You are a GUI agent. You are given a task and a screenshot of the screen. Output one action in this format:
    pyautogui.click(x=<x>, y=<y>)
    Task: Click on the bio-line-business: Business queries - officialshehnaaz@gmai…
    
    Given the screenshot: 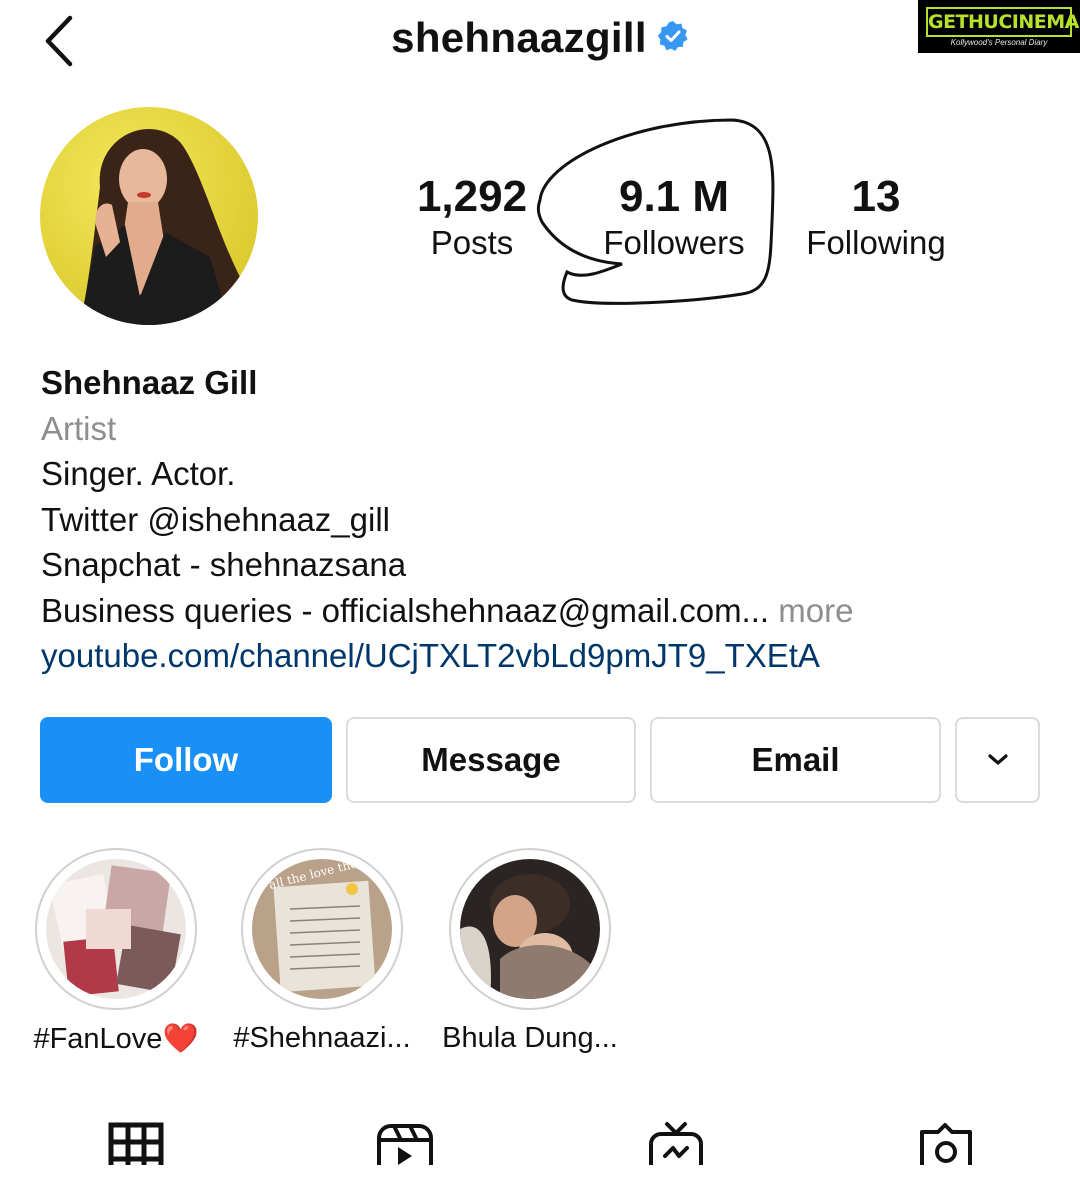 What is the action you would take?
    pyautogui.click(x=541, y=611)
    